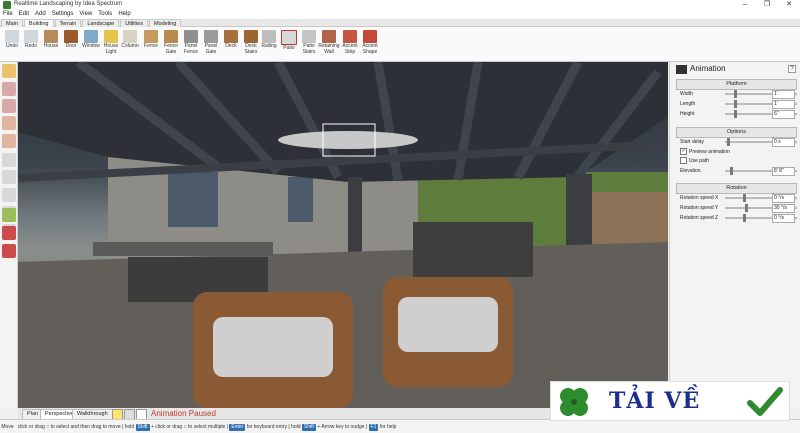 This screenshot has width=800, height=433. Describe the element at coordinates (783, 208) in the screenshot. I see `rotation-y-value: 30 °/s` at that location.